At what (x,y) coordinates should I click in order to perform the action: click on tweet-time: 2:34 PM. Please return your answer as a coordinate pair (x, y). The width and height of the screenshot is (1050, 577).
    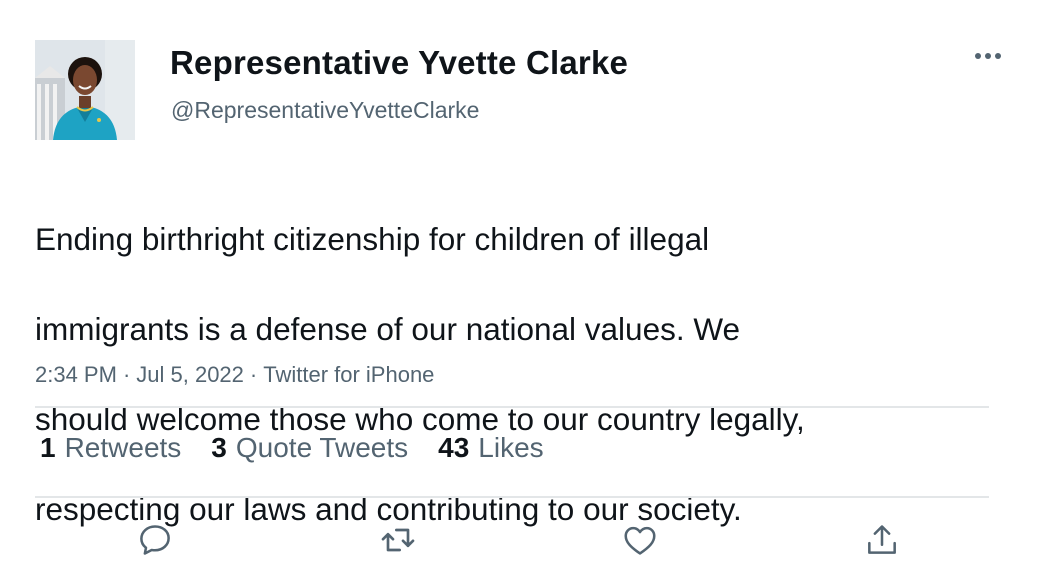
    Looking at the image, I should click on (76, 374).